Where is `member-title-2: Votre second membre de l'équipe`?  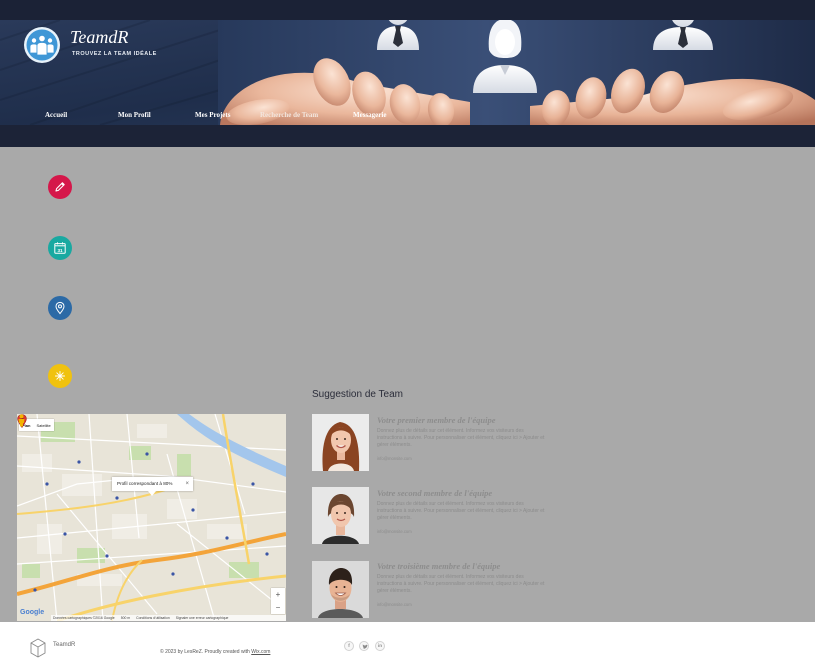
member-title-2: Votre second membre de l'équipe is located at coordinates (435, 493).